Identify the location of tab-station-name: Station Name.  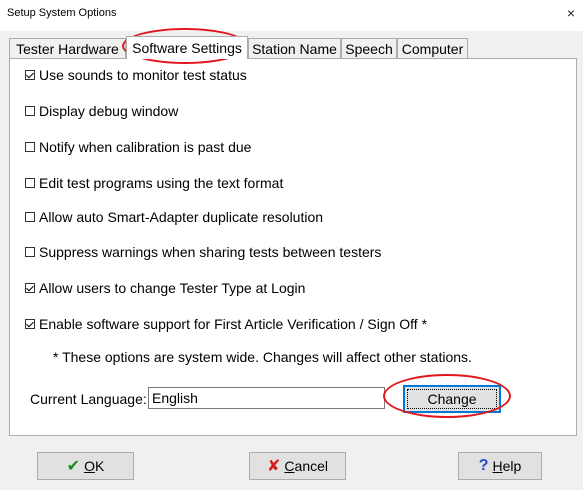
(294, 48).